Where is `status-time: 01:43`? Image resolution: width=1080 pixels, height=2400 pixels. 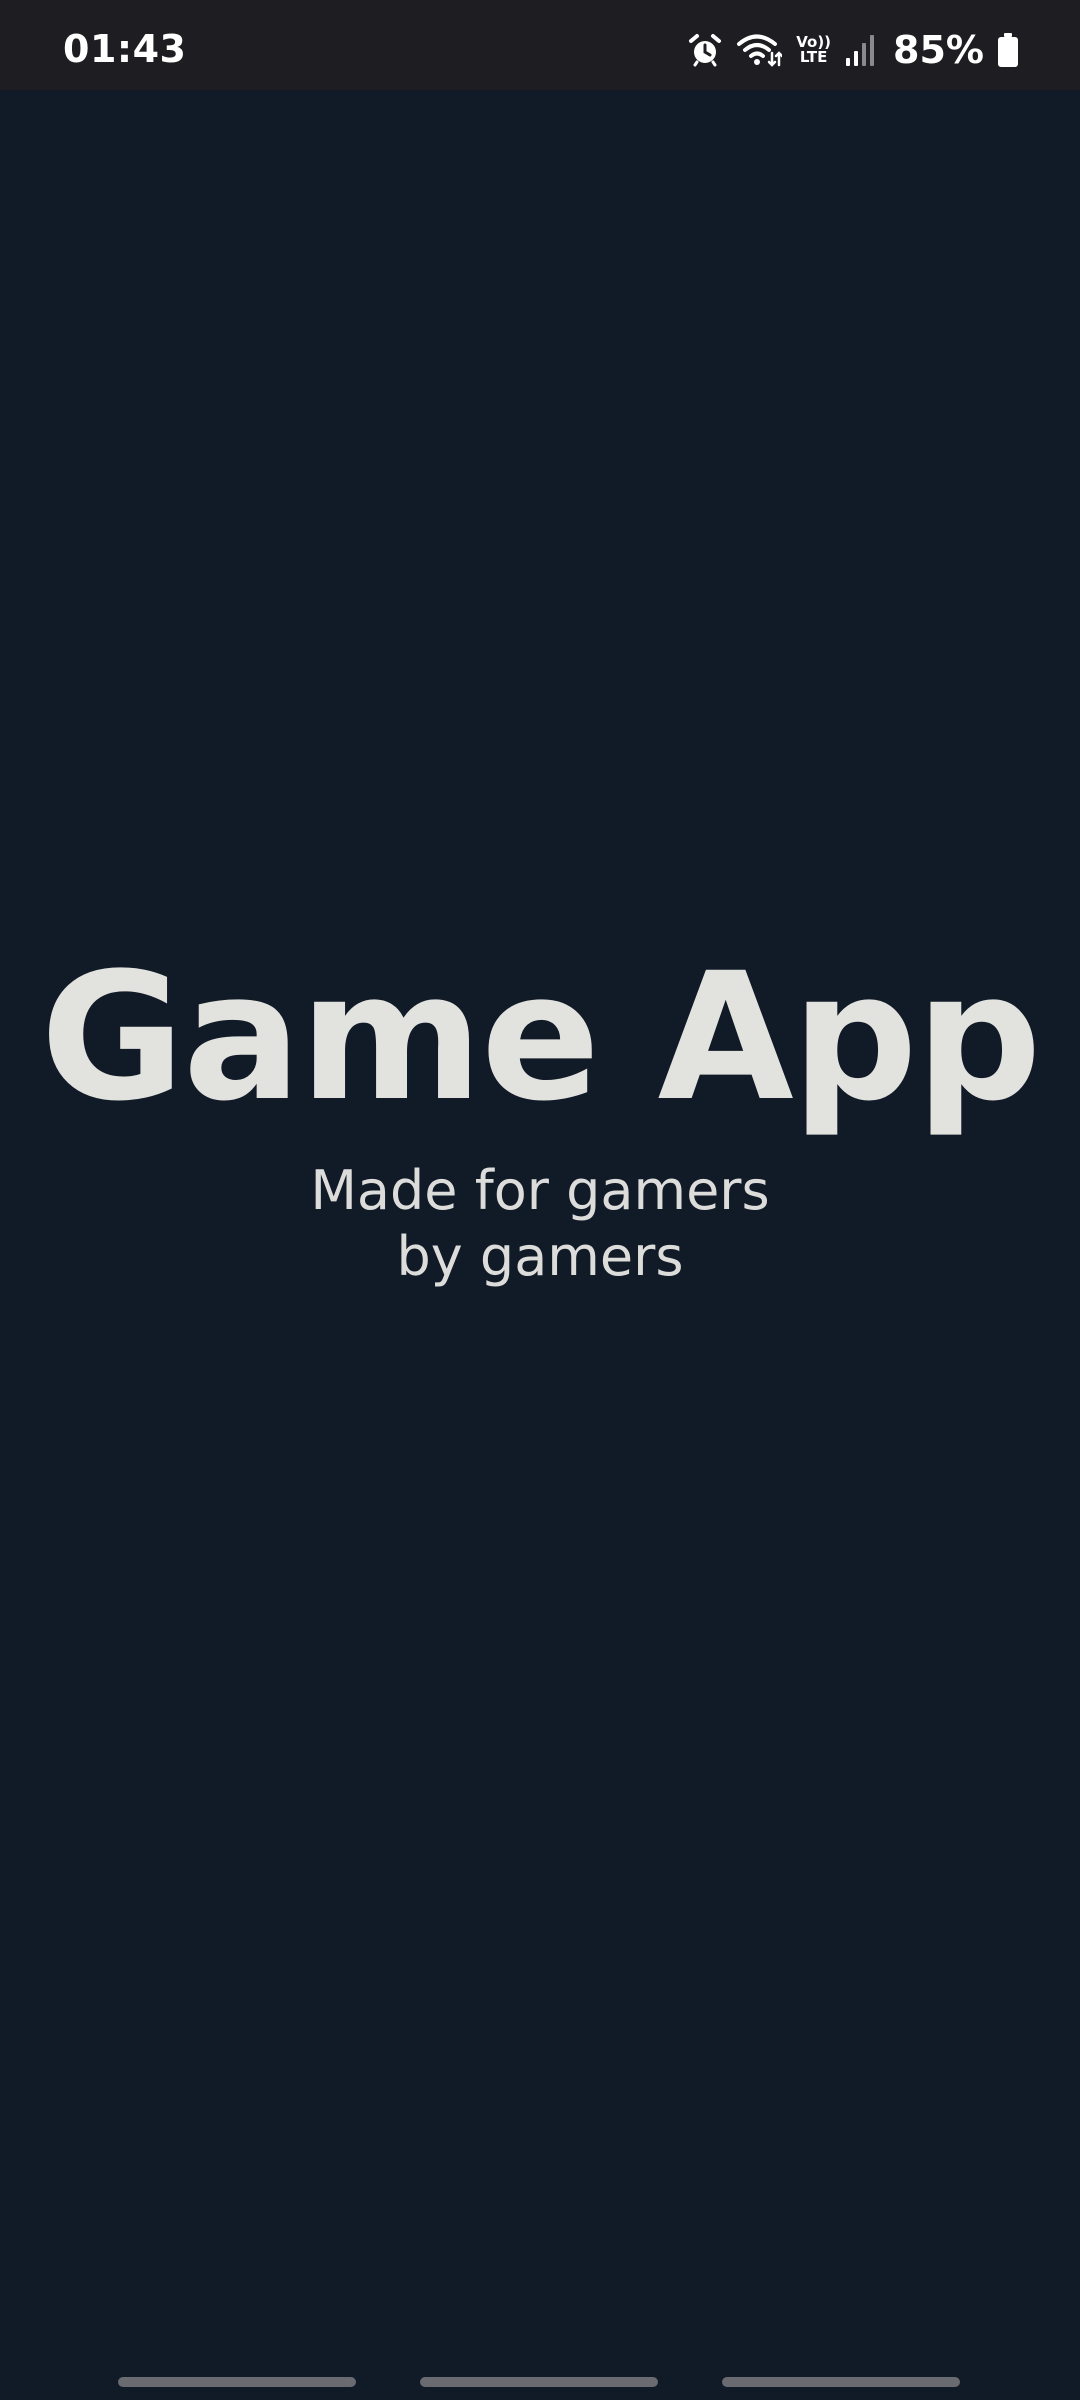 status-time: 01:43 is located at coordinates (125, 49).